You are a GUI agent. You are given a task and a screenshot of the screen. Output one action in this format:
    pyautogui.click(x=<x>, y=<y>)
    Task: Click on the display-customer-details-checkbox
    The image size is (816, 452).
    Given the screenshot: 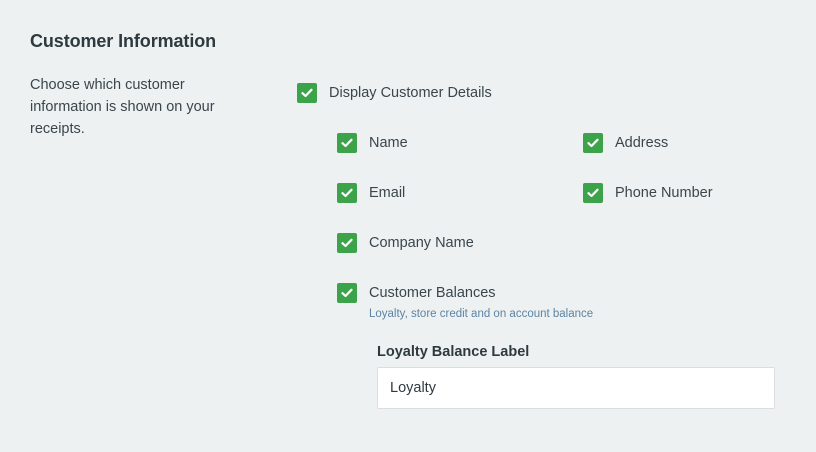 What is the action you would take?
    pyautogui.click(x=307, y=93)
    